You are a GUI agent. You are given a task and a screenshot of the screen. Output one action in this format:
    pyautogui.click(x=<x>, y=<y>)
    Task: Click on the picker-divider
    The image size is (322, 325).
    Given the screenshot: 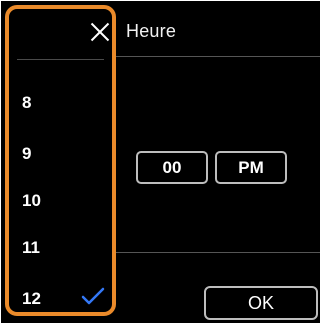 What is the action you would take?
    pyautogui.click(x=60, y=59)
    